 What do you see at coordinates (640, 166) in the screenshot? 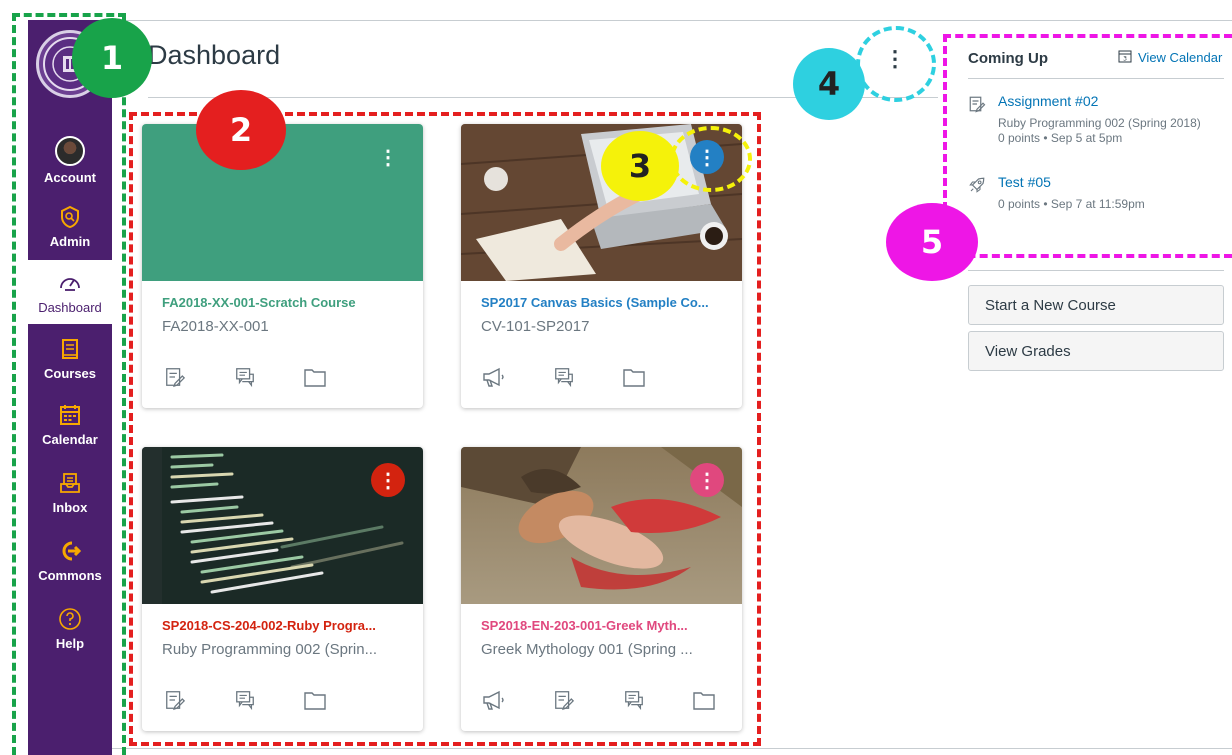
I see `annotation-badge-3: 3` at bounding box center [640, 166].